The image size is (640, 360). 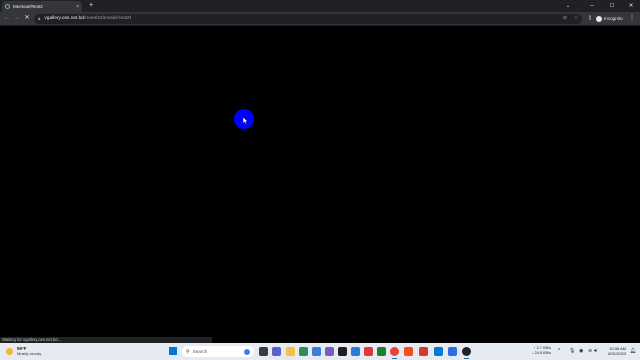 What do you see at coordinates (595, 351) in the screenshot?
I see `volume-icon: 🔊︎` at bounding box center [595, 351].